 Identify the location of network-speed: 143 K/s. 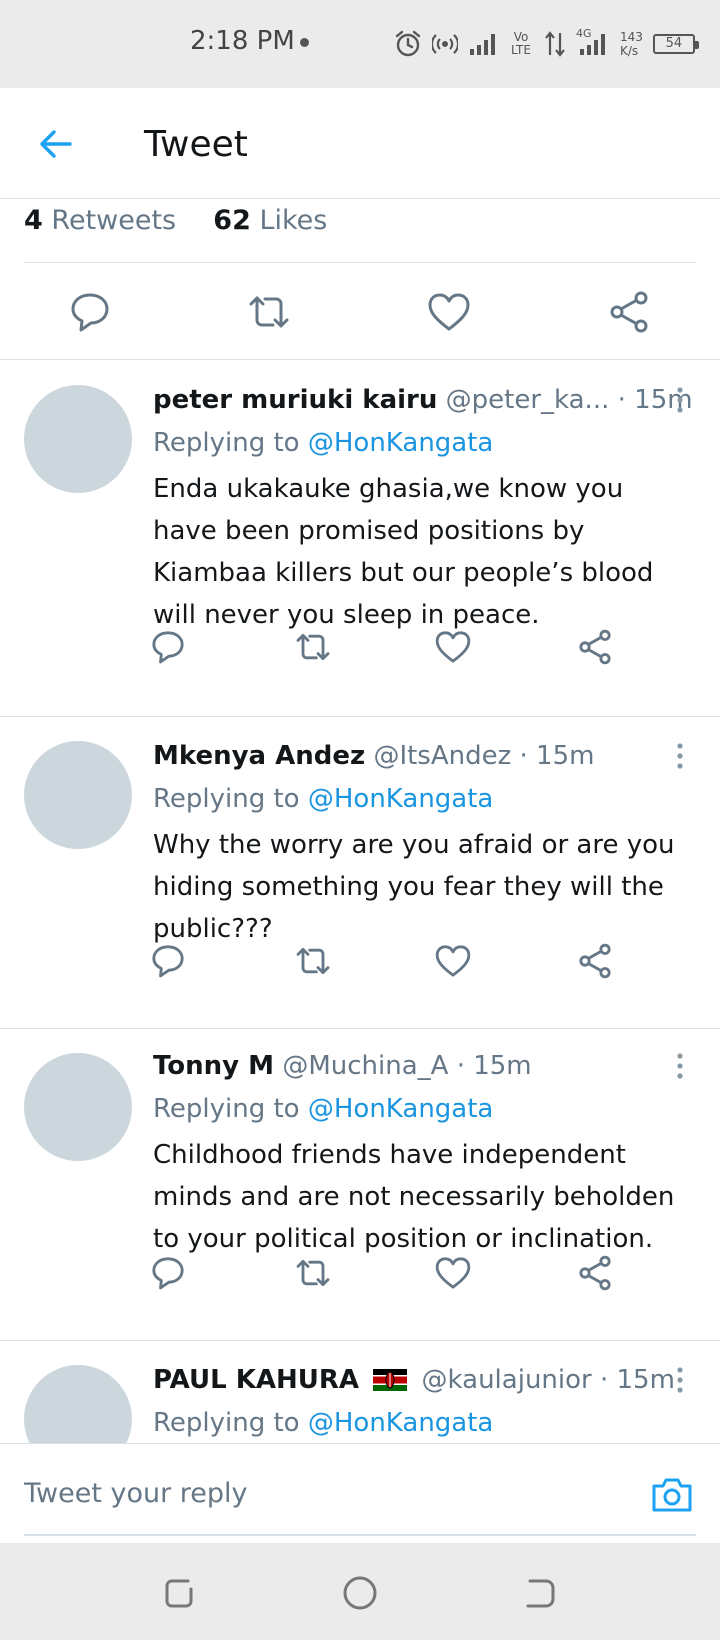
(631, 44).